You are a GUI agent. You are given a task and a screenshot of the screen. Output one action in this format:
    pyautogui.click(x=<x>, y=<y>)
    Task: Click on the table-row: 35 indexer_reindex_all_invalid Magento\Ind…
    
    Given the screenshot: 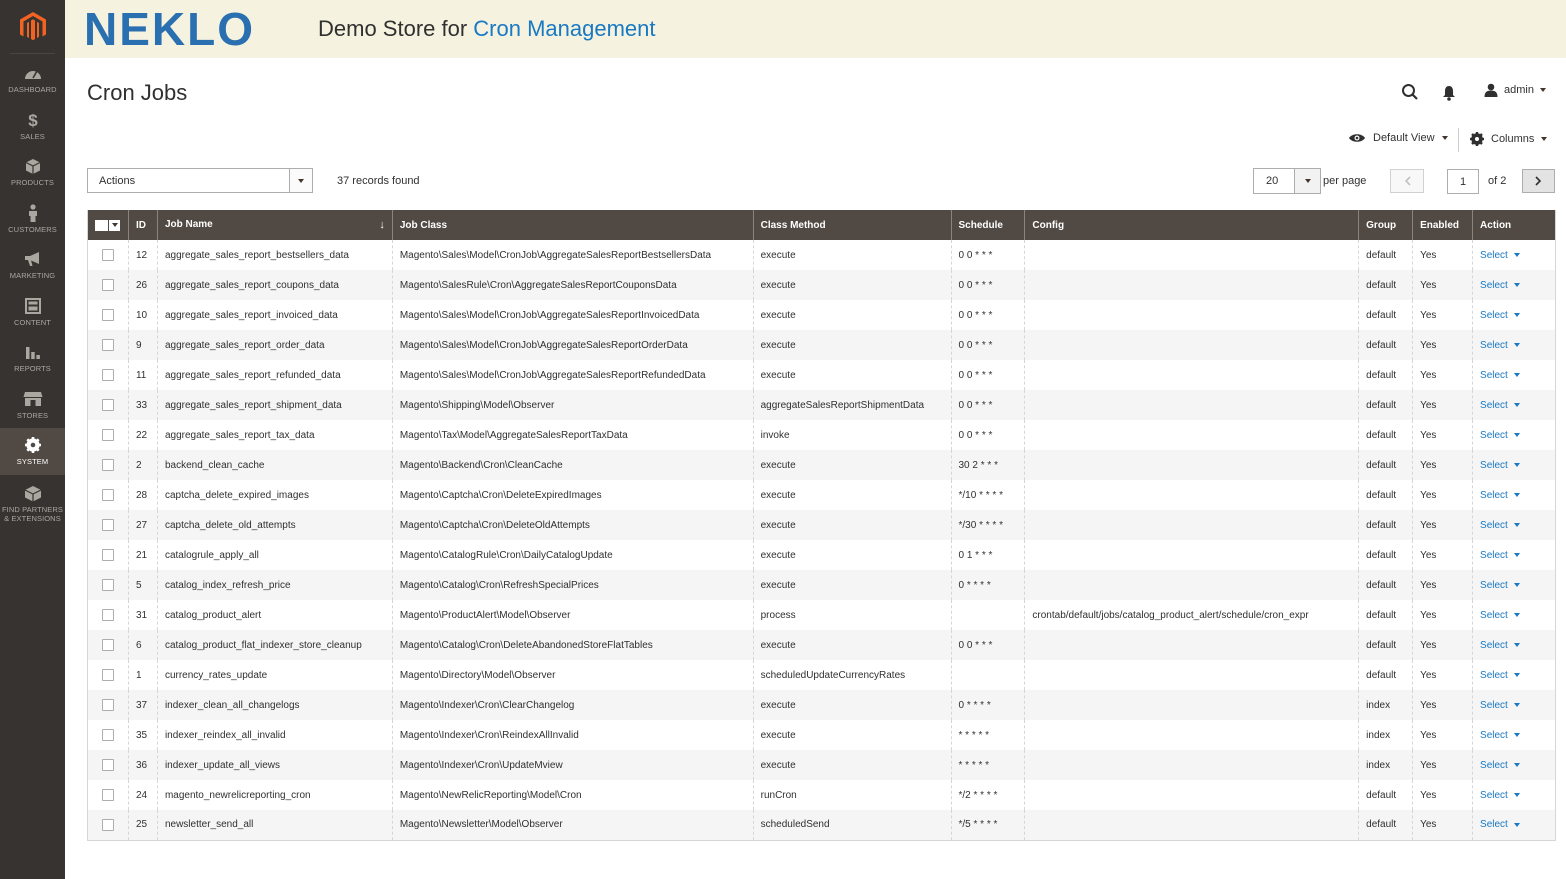 What is the action you would take?
    pyautogui.click(x=822, y=735)
    